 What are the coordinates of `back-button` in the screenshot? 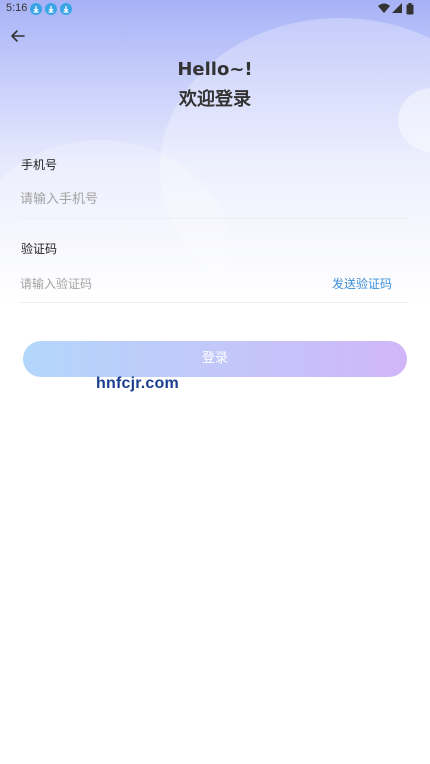 It's located at (18, 36).